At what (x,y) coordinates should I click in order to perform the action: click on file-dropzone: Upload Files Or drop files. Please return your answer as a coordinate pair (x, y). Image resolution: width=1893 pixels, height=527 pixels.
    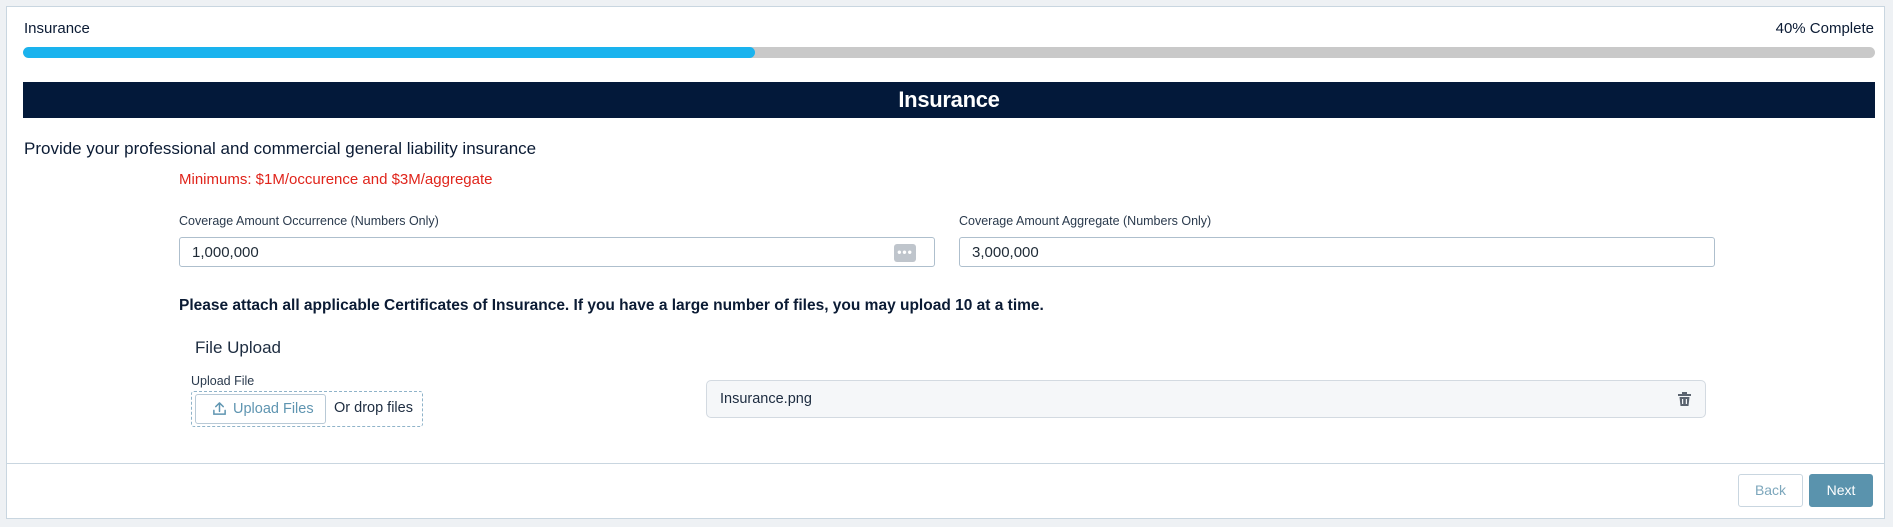
    Looking at the image, I should click on (307, 409).